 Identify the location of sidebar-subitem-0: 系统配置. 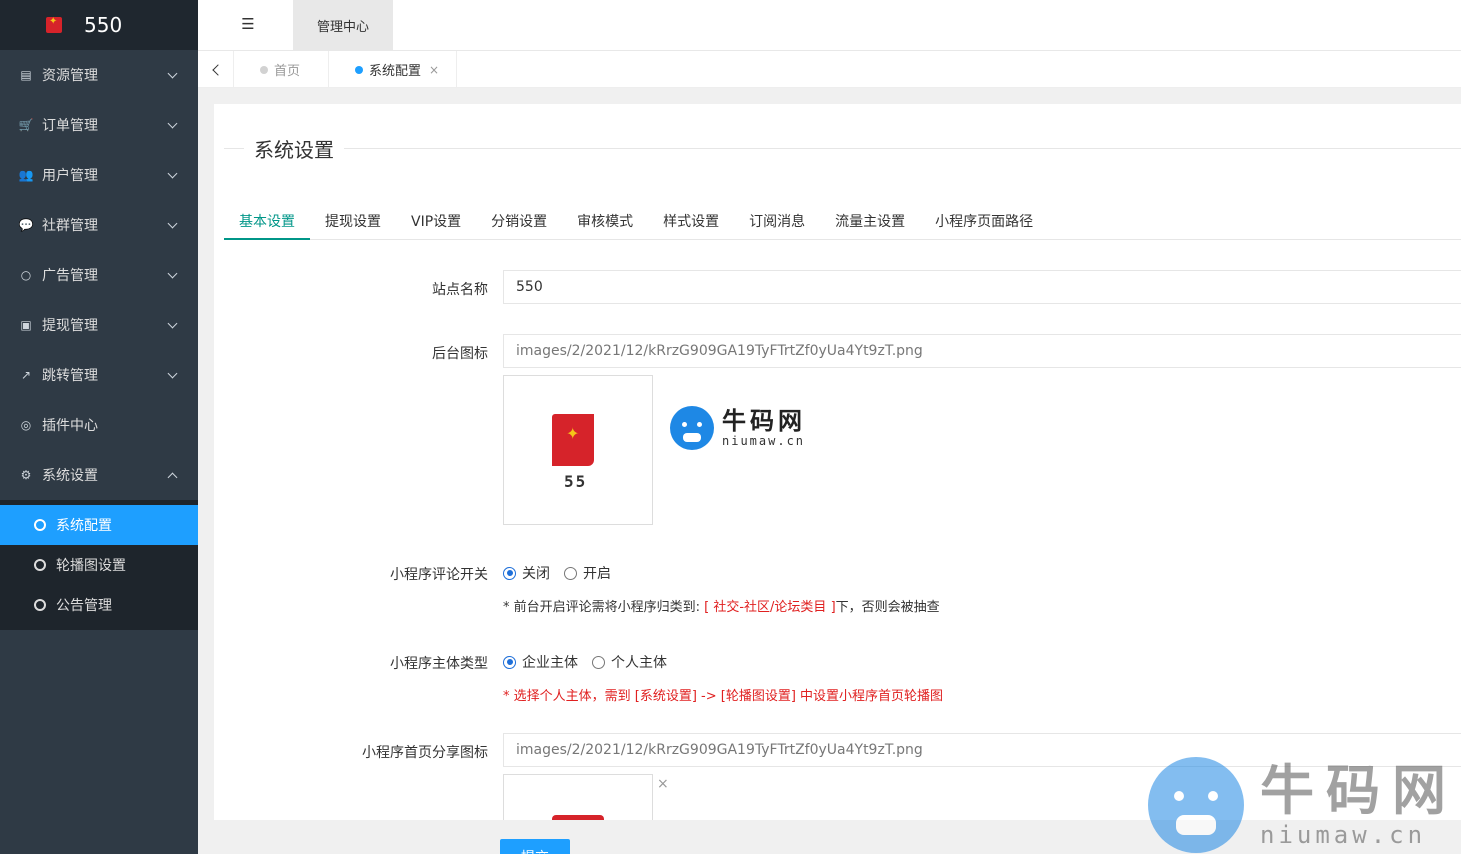
(99, 525).